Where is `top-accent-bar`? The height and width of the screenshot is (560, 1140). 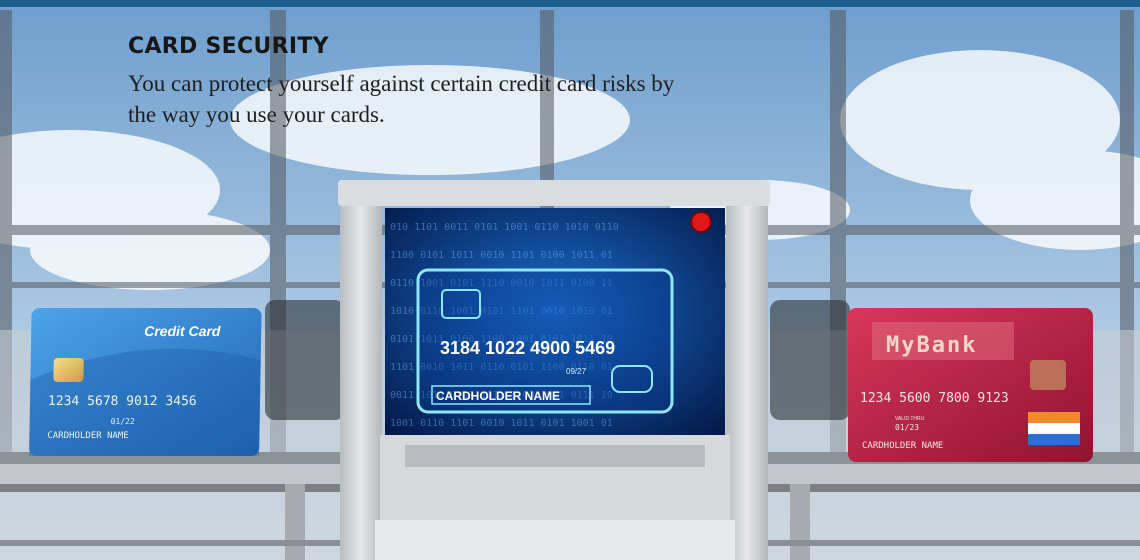 top-accent-bar is located at coordinates (570, 3).